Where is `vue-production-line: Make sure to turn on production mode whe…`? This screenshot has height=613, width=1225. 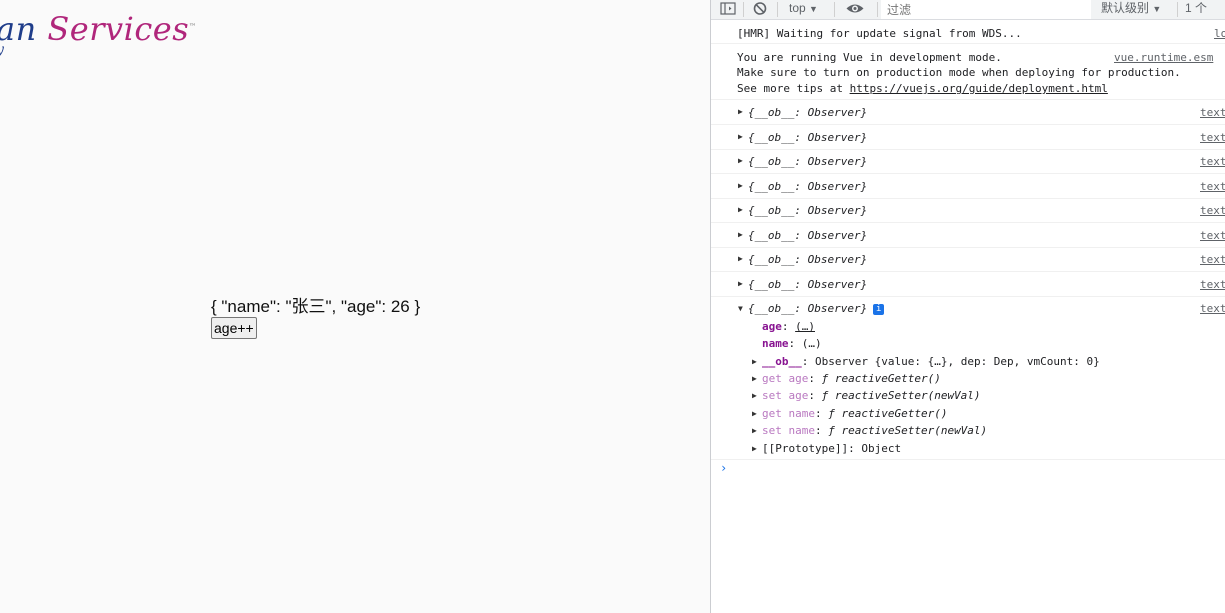 vue-production-line: Make sure to turn on production mode whe… is located at coordinates (959, 72).